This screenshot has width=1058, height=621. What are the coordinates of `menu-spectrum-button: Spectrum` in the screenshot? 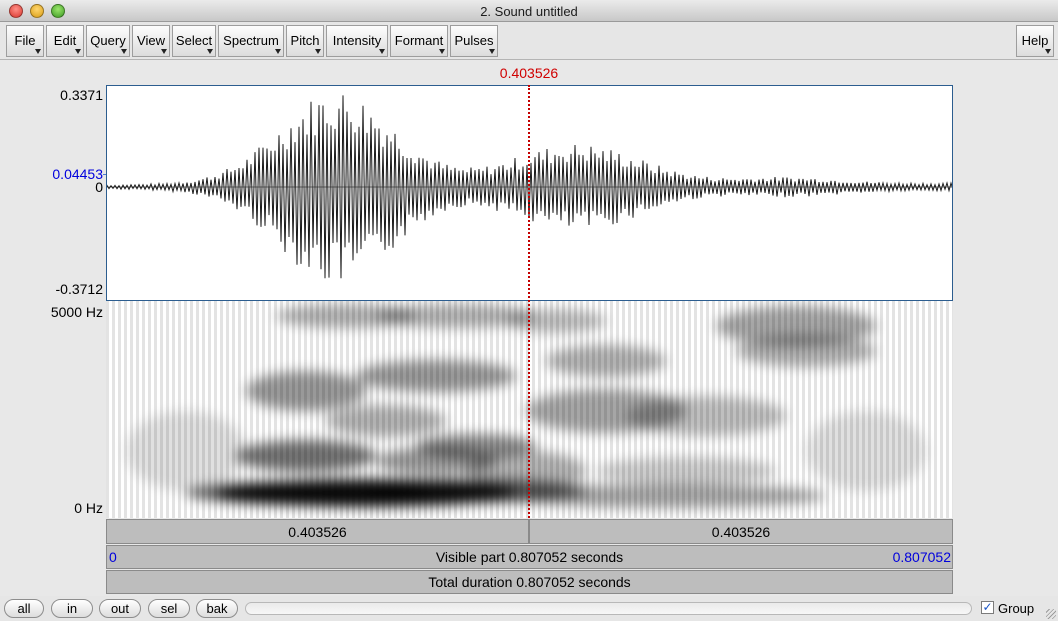 It's located at (251, 41).